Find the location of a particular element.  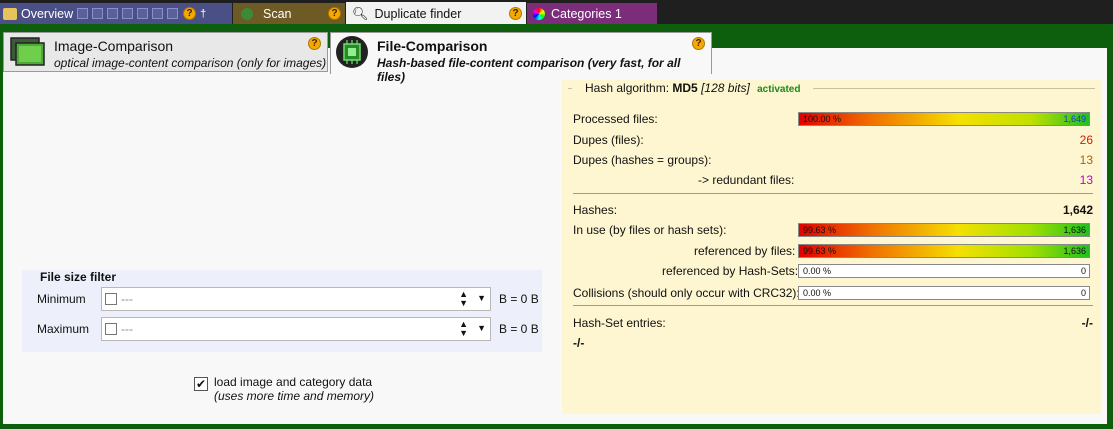

maximum-field: --- ▲ ▼ ▼ is located at coordinates (296, 329).